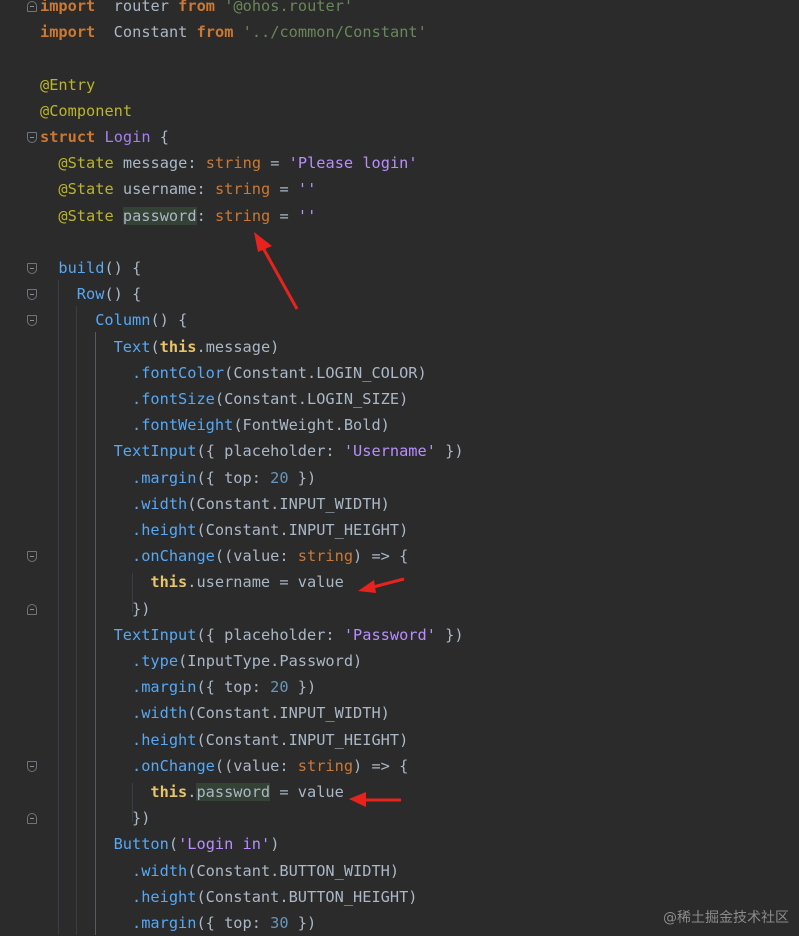  I want to click on watermark: @稀土掘金技术社区, so click(726, 918).